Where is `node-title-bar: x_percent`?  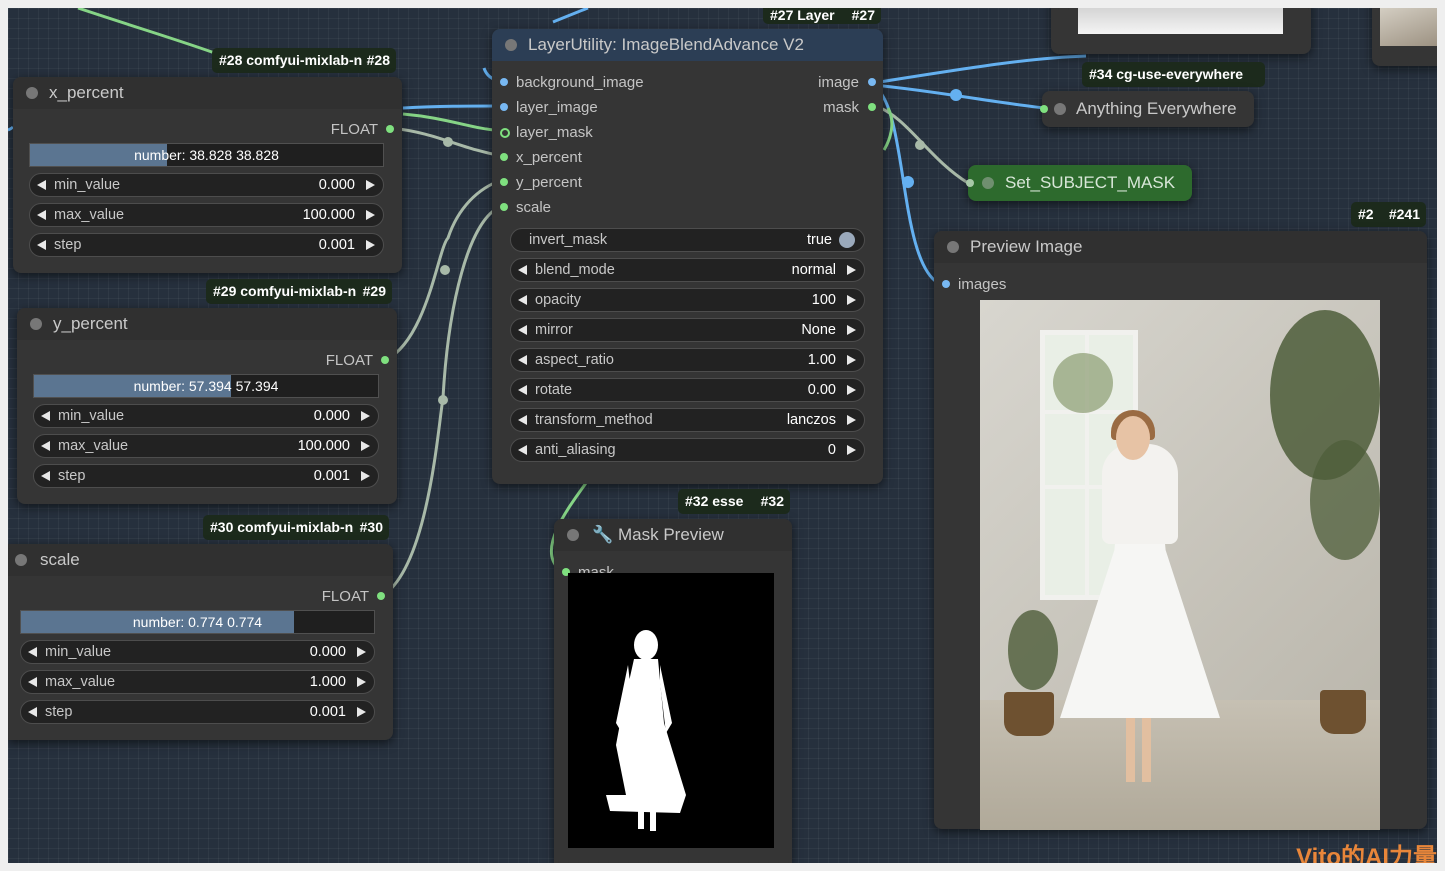 node-title-bar: x_percent is located at coordinates (207, 93).